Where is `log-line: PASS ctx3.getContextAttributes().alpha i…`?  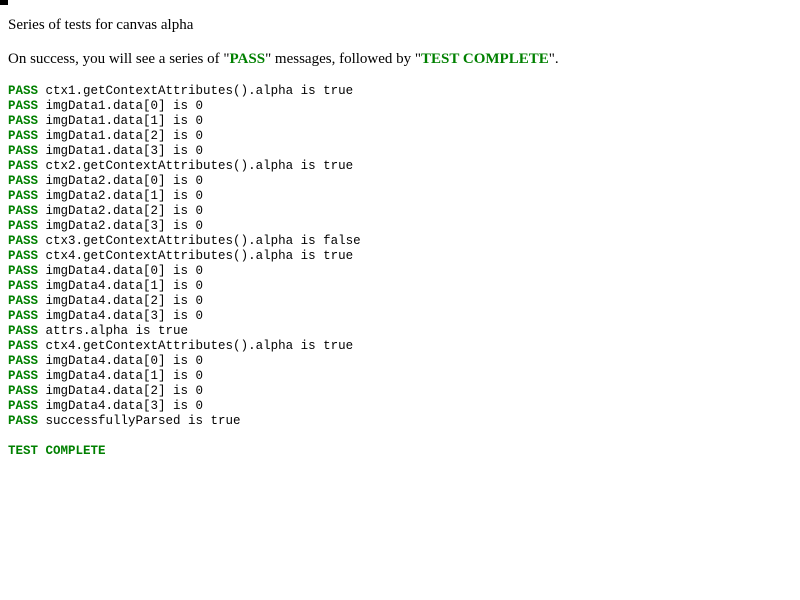 log-line: PASS ctx3.getContextAttributes().alpha i… is located at coordinates (398, 241).